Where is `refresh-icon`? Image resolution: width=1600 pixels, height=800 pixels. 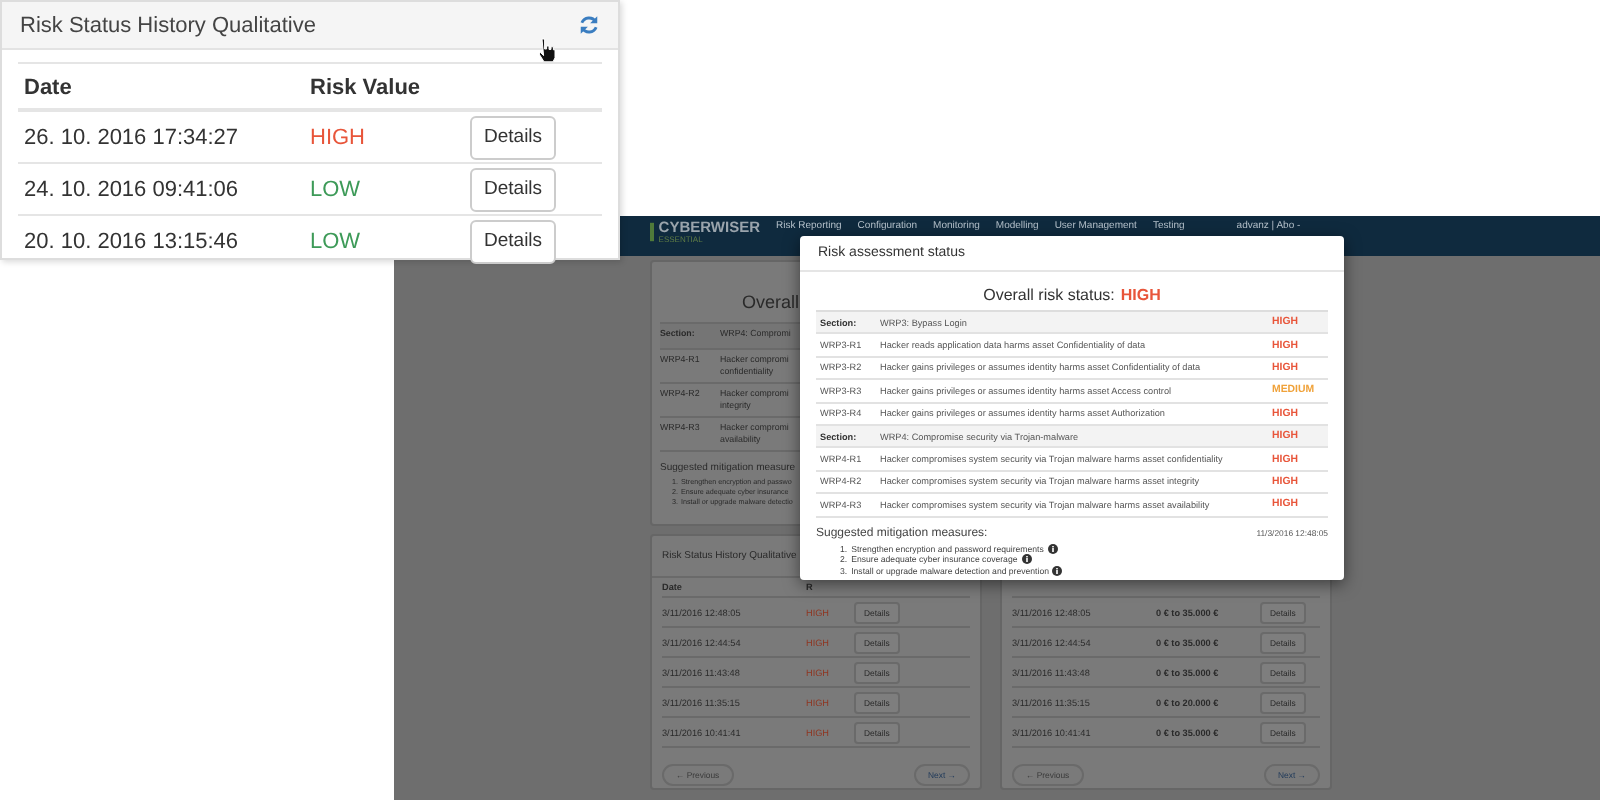 refresh-icon is located at coordinates (589, 25).